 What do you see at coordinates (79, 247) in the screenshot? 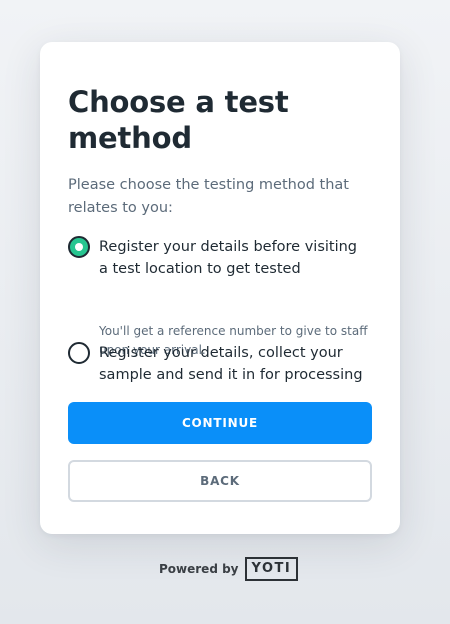
I see `radio-selected-icon` at bounding box center [79, 247].